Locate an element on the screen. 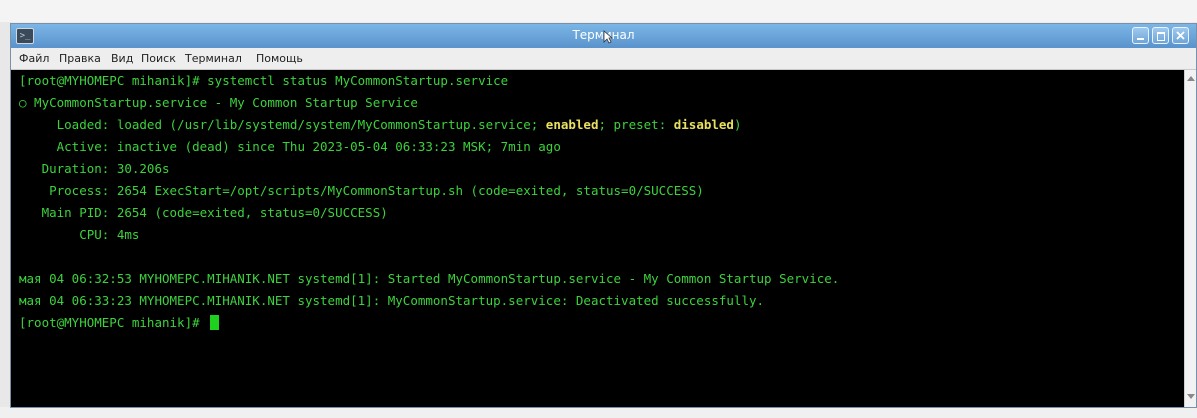 The image size is (1197, 418). prompt-text: [root@MYHOMEPC mihanik]# is located at coordinates (113, 322).